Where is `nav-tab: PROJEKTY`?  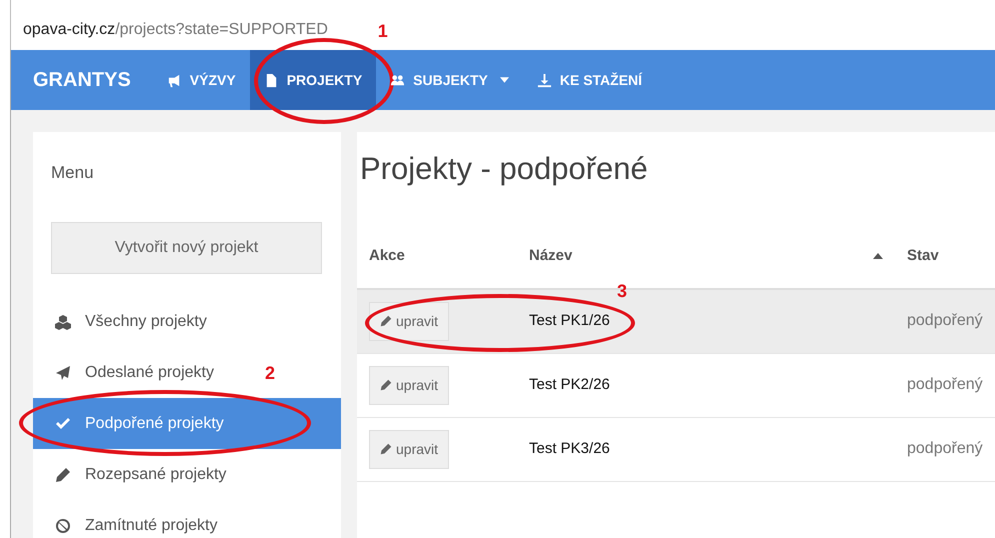
nav-tab: PROJEKTY is located at coordinates (313, 80).